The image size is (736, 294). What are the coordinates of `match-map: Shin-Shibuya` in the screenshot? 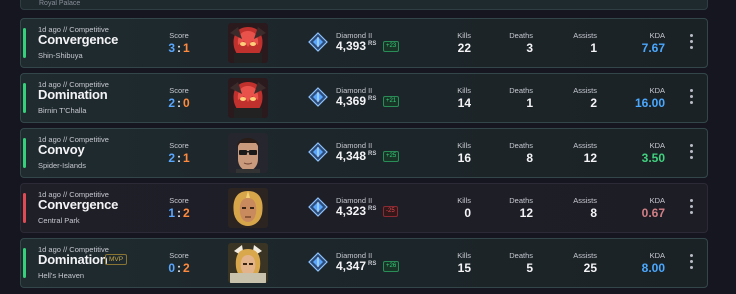 It's located at (60, 55).